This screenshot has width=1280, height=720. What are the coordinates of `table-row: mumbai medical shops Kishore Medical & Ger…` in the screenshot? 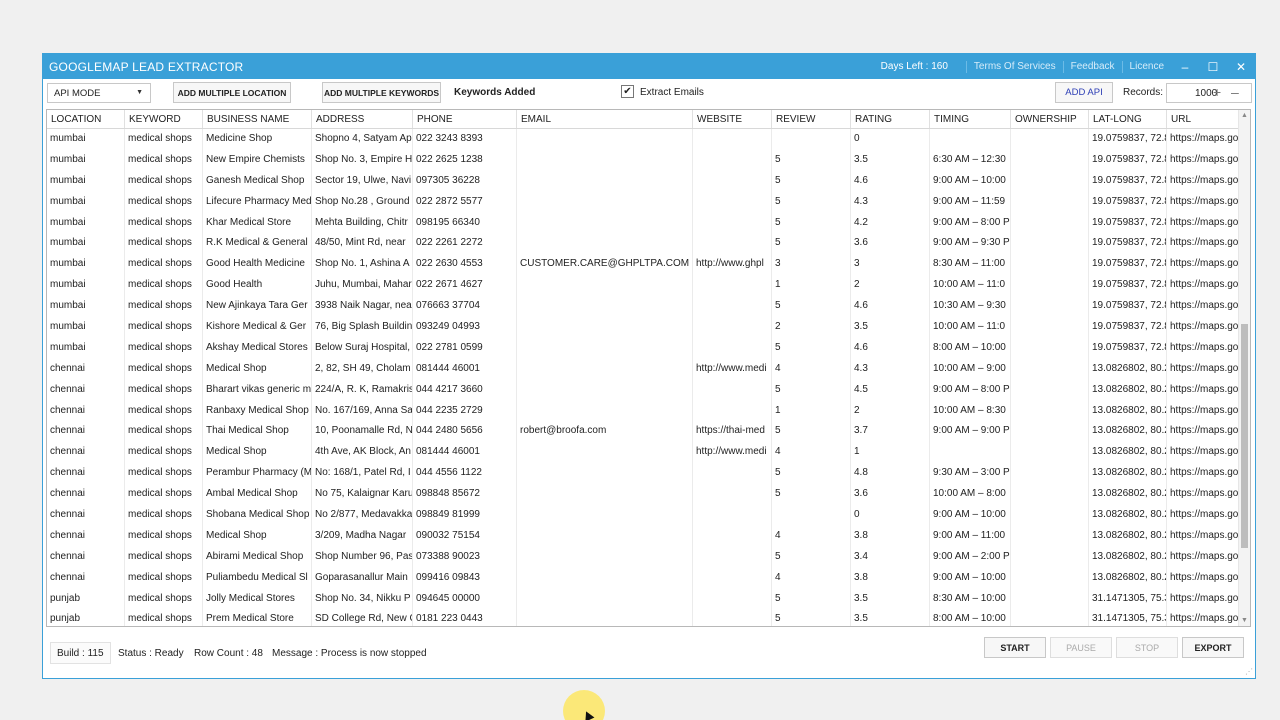 It's located at (643, 327).